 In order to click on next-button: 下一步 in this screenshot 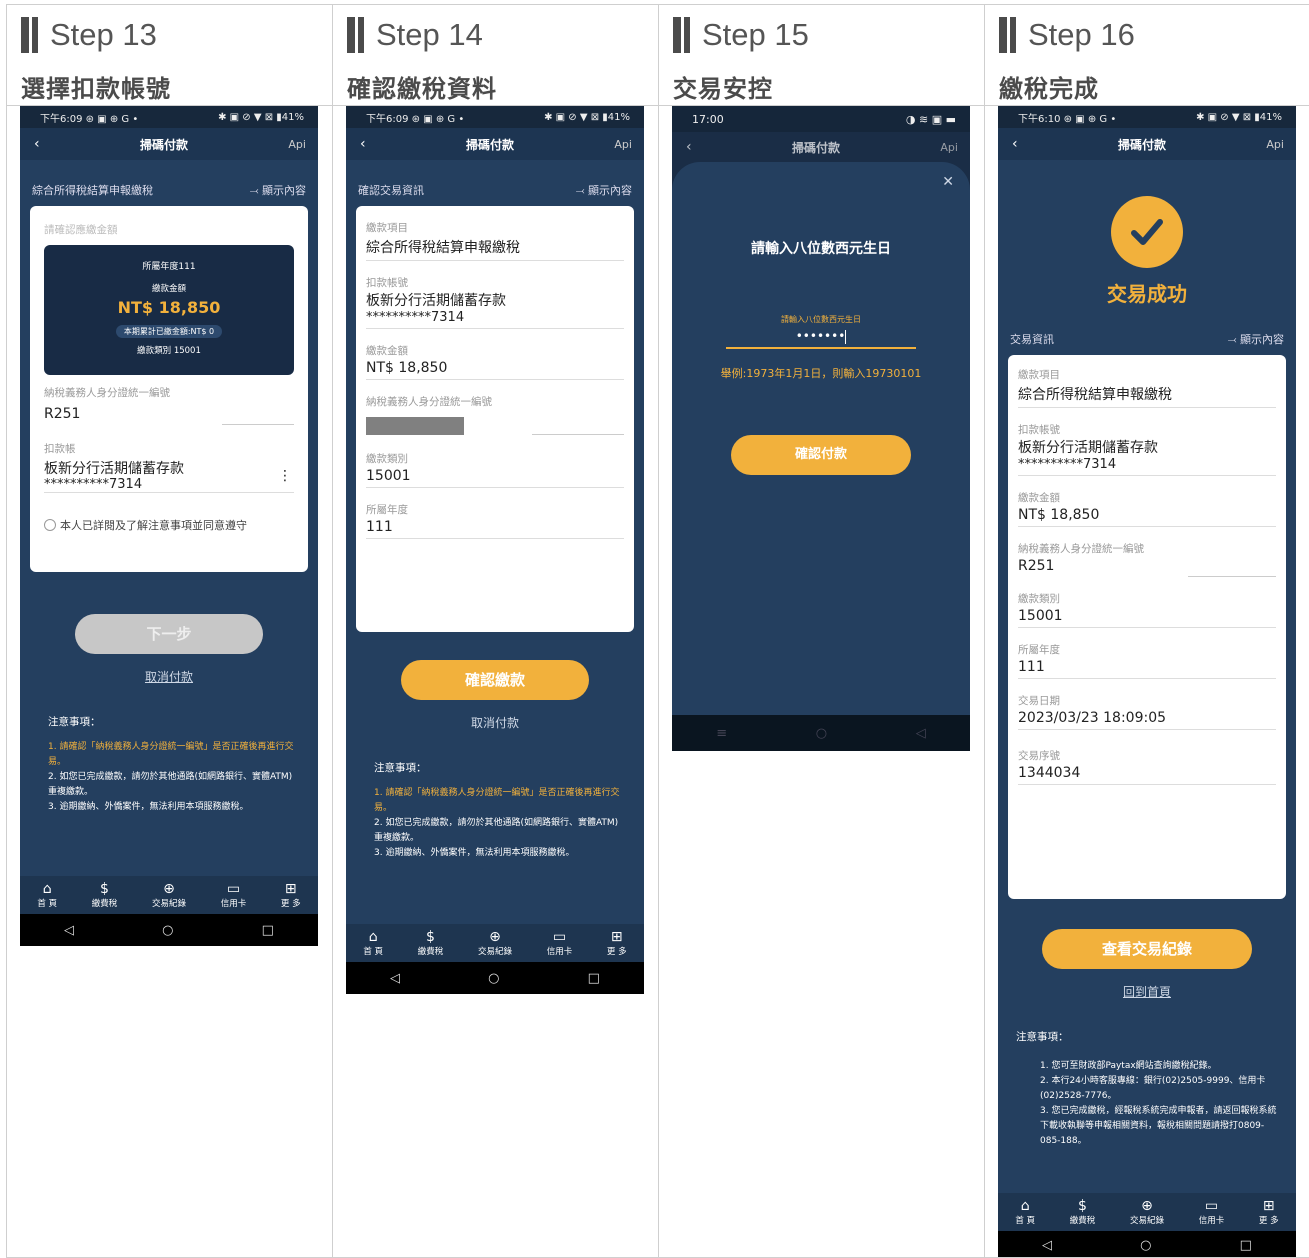, I will do `click(169, 634)`.